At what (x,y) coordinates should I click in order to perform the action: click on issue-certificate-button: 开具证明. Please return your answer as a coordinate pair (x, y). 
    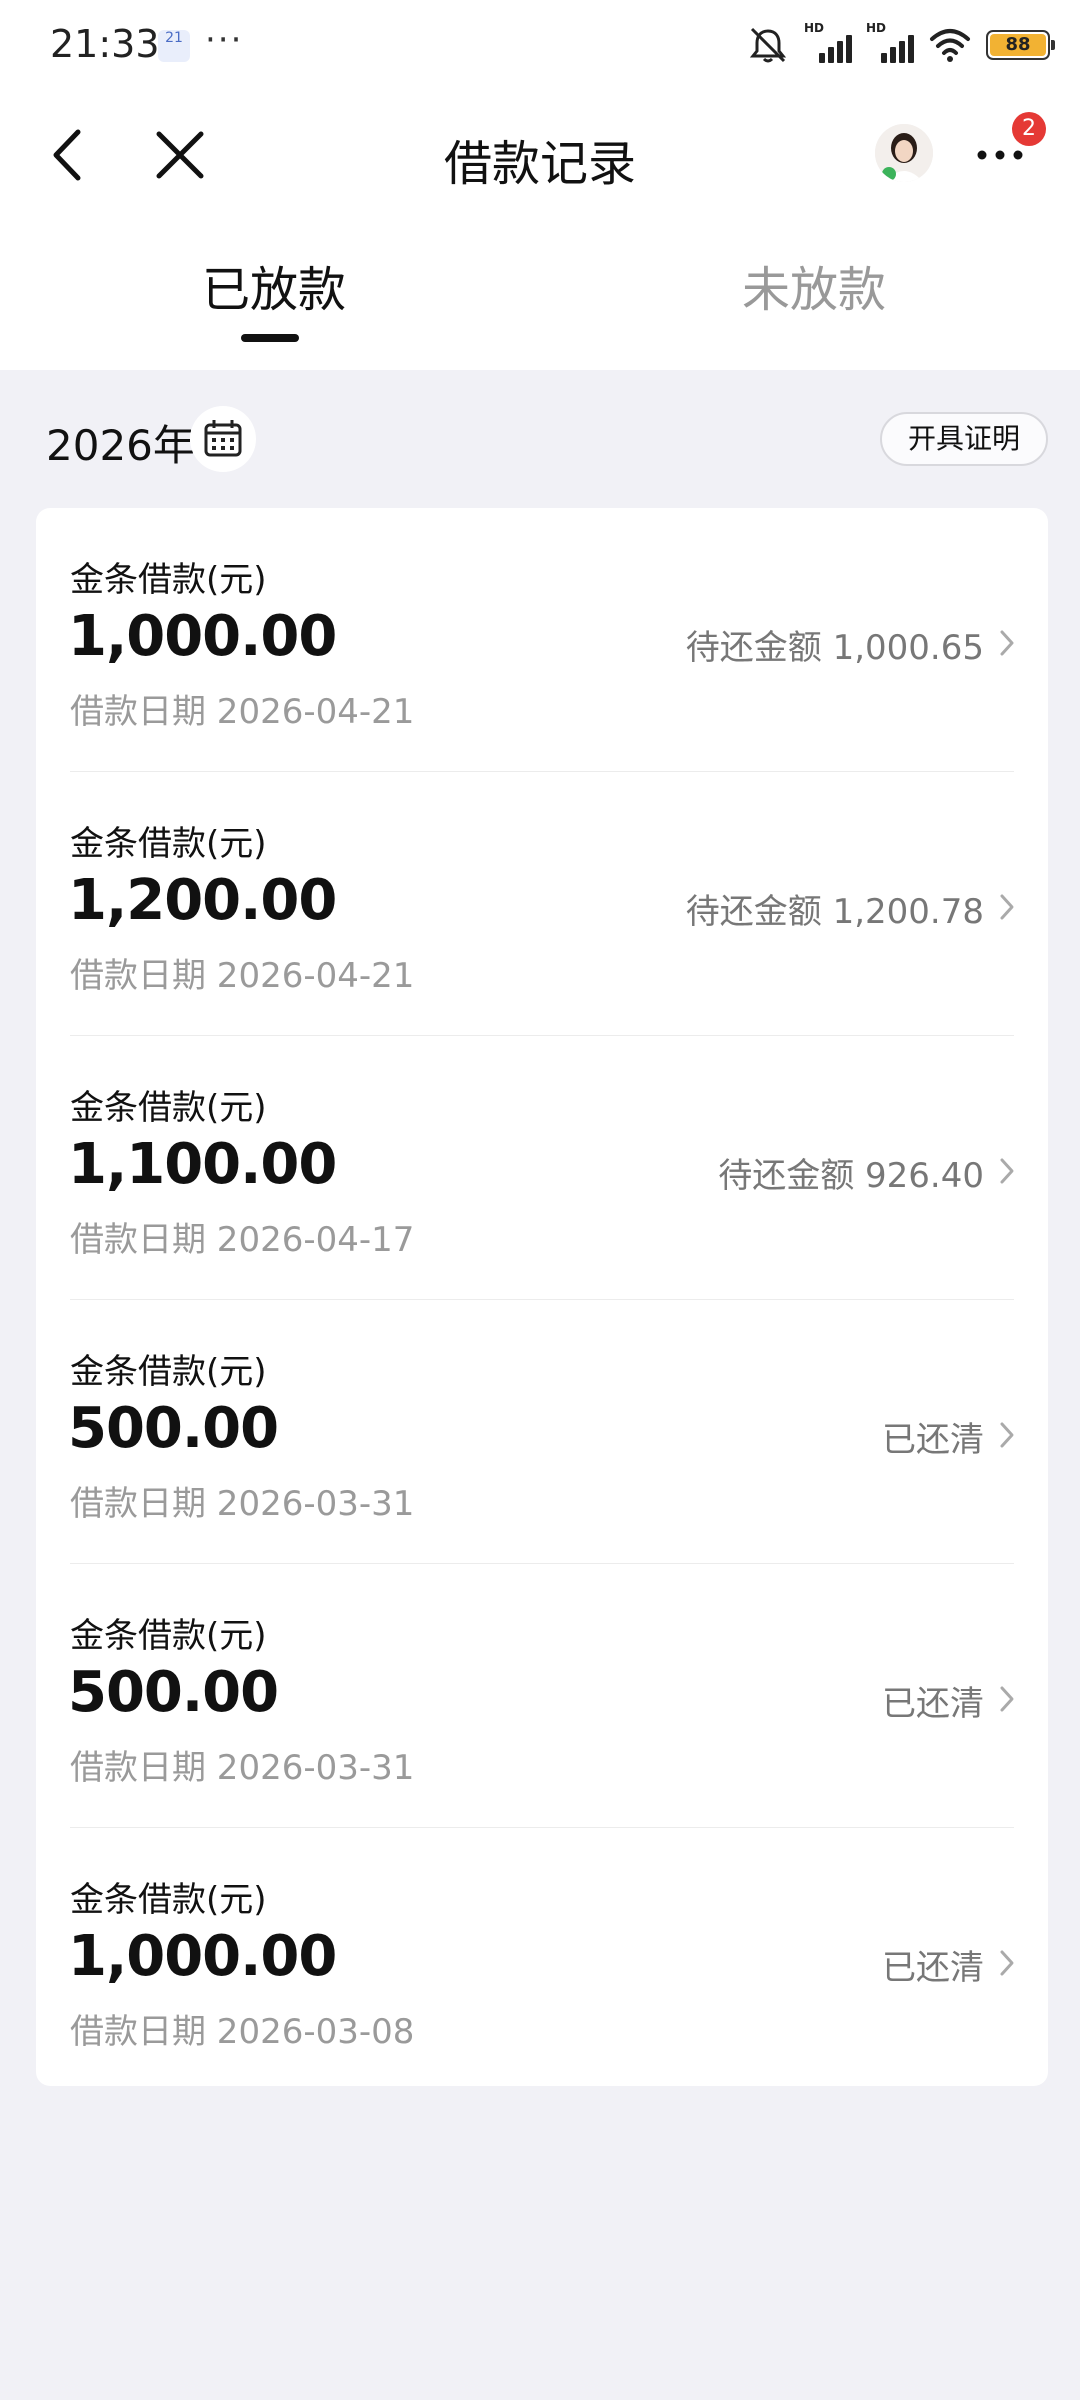
    Looking at the image, I should click on (964, 439).